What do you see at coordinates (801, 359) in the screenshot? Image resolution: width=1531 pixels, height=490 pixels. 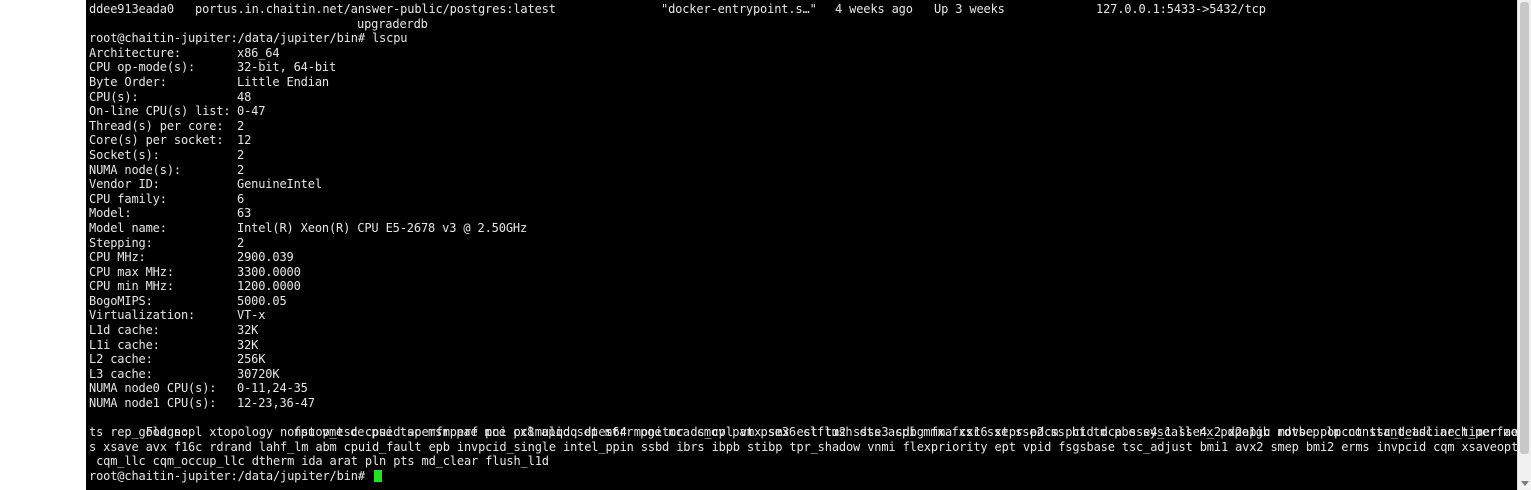 I see `lscpu-row: L2 cache: 256K` at bounding box center [801, 359].